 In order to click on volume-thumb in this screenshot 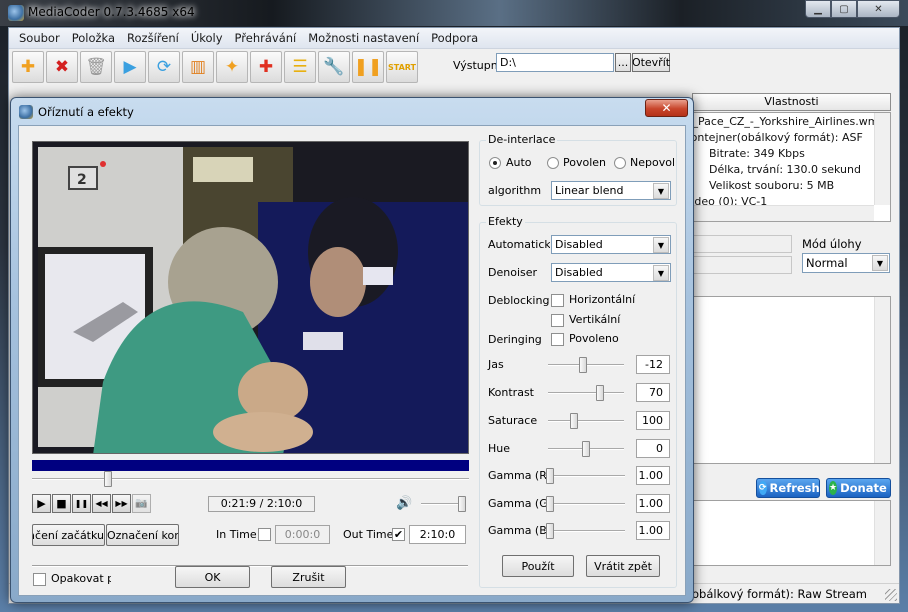, I will do `click(462, 504)`.